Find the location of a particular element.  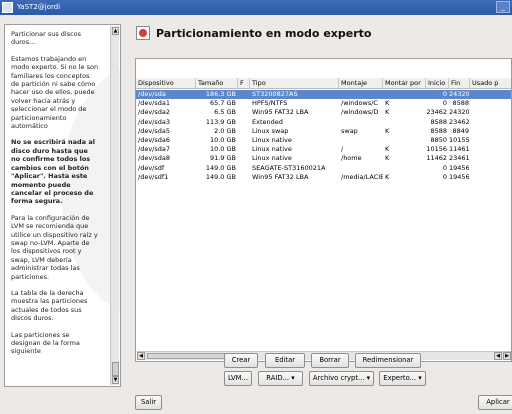

quit-button: Salir is located at coordinates (148, 402).